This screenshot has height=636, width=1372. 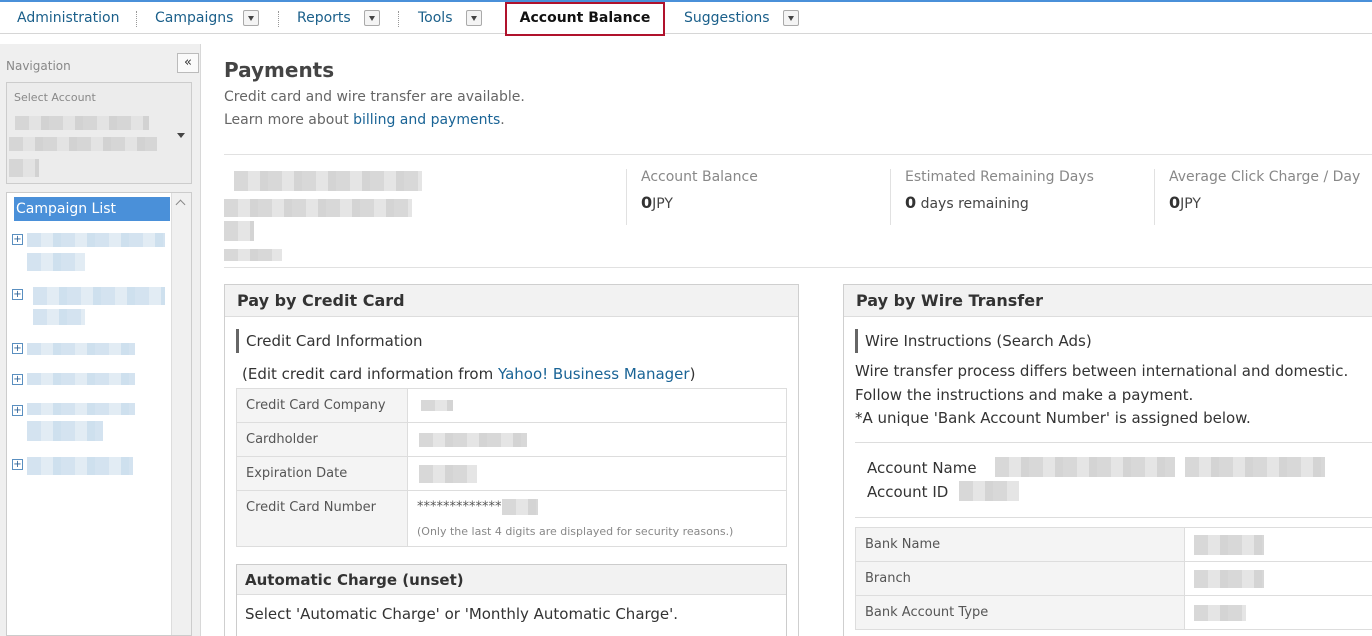 What do you see at coordinates (55, 97) in the screenshot?
I see `select-account-label: Select Account` at bounding box center [55, 97].